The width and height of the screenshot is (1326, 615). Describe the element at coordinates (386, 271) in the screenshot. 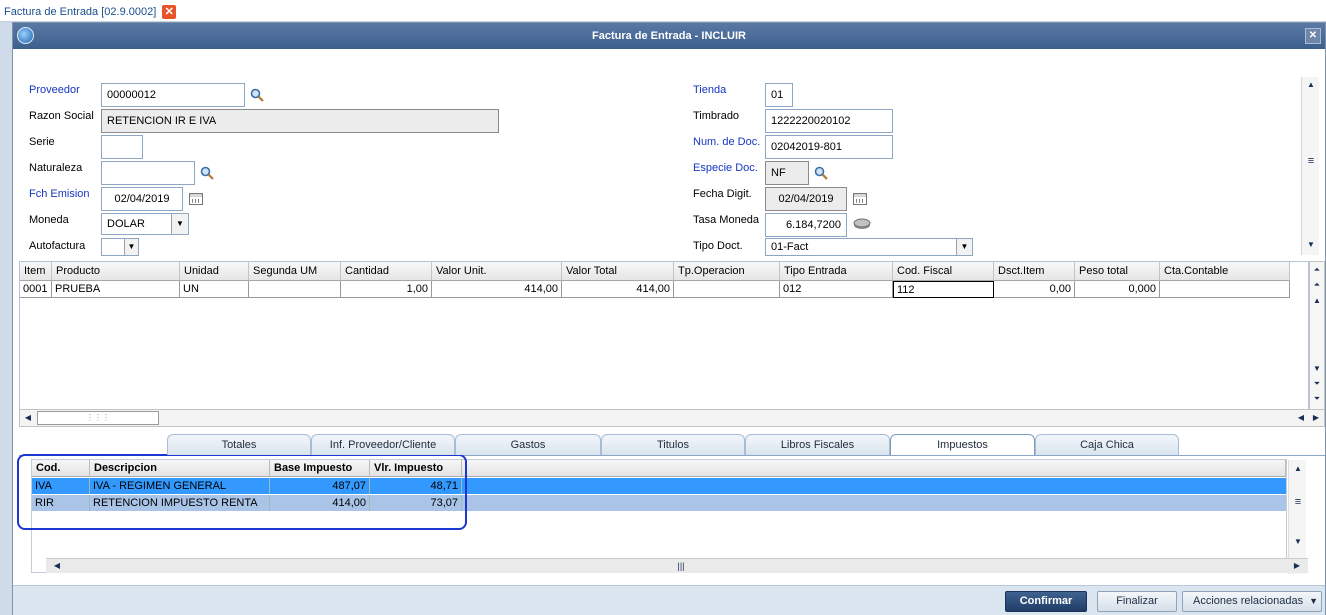

I see `column-header: Cantidad` at that location.